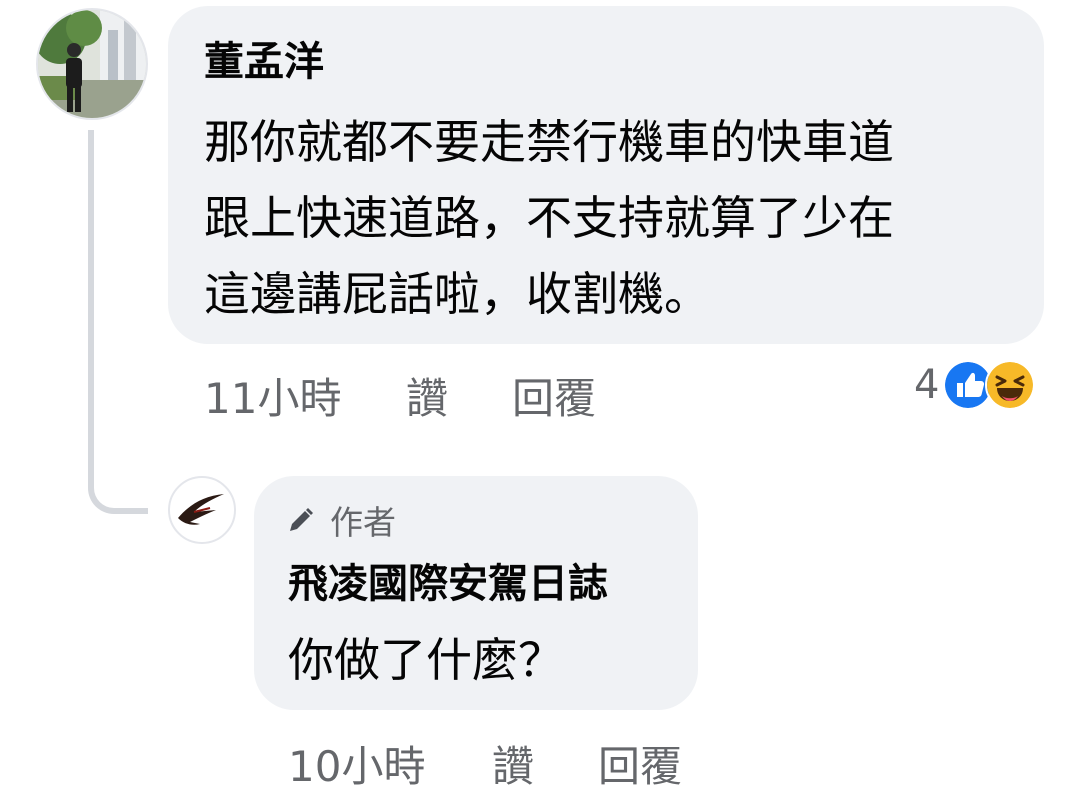  I want to click on commenter-avatar, so click(92, 64).